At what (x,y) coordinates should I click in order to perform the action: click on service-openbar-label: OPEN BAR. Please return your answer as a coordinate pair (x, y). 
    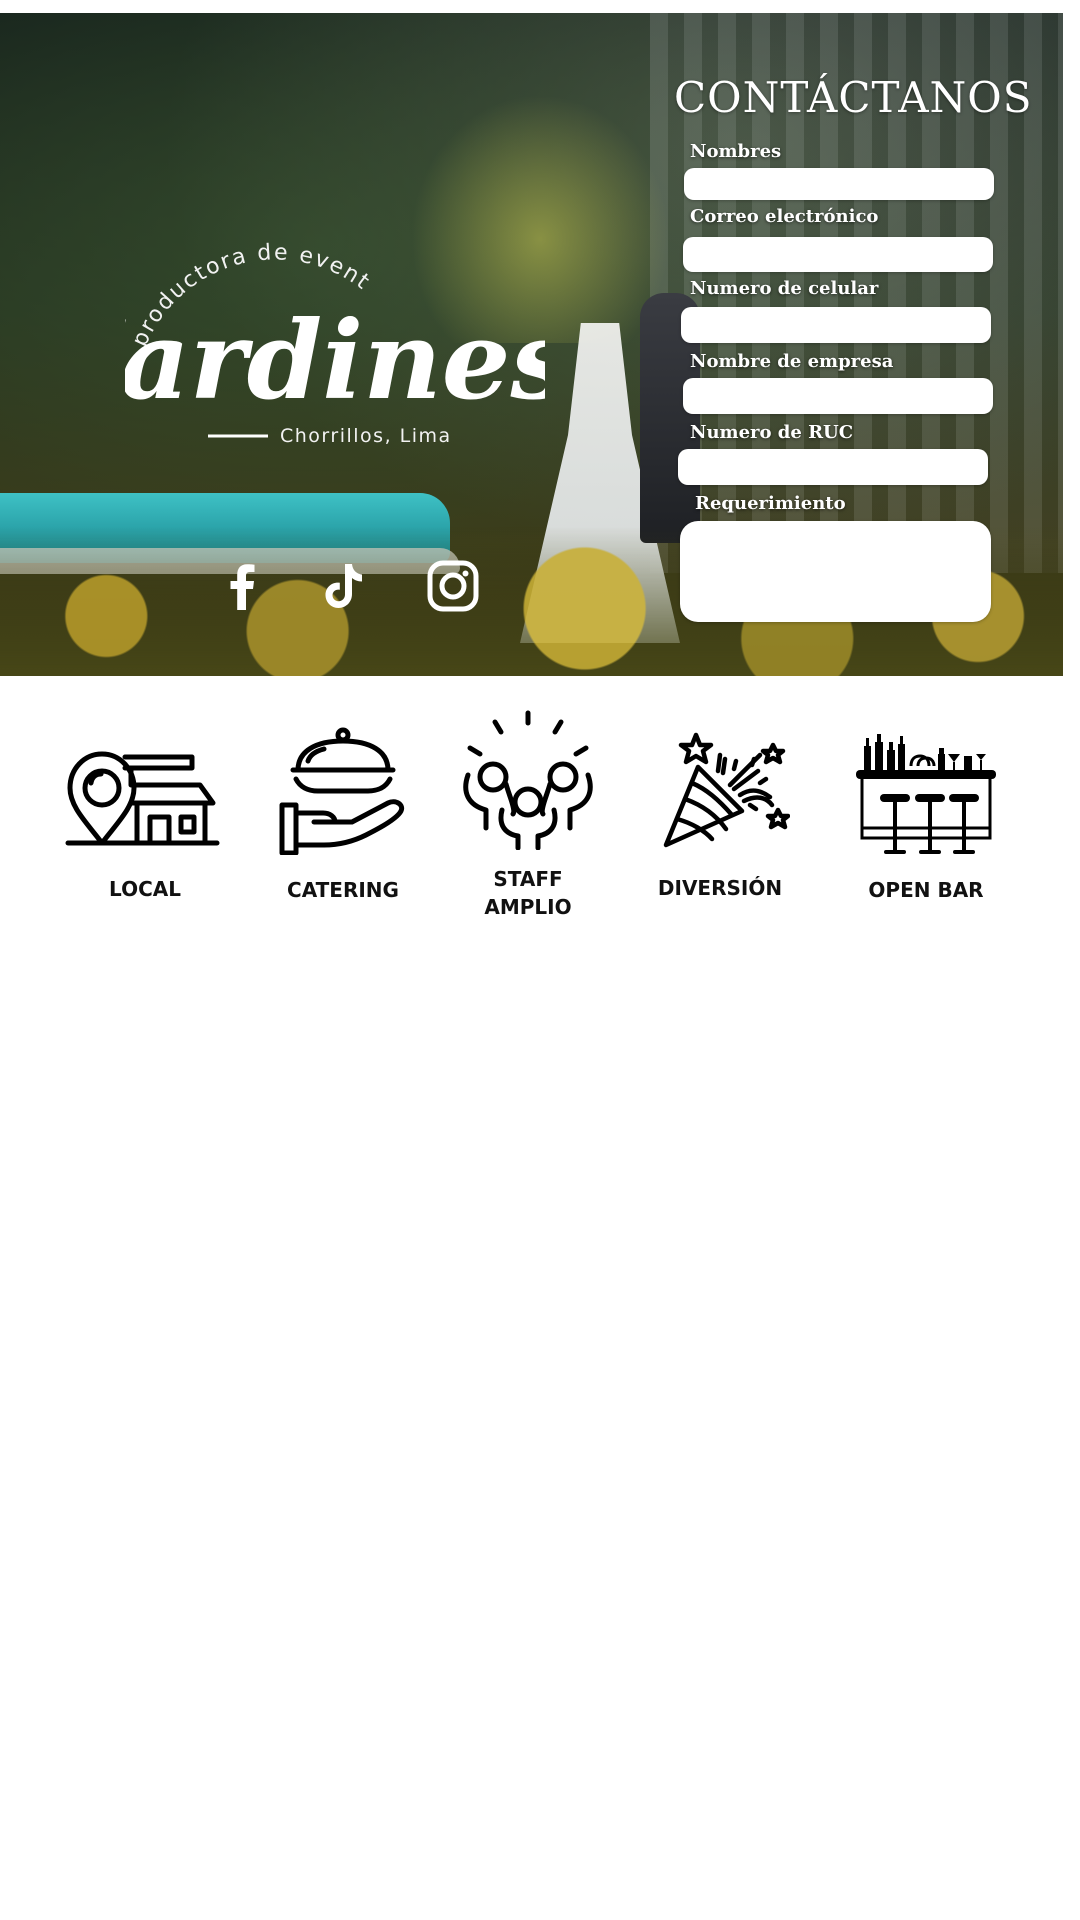
    Looking at the image, I should click on (926, 890).